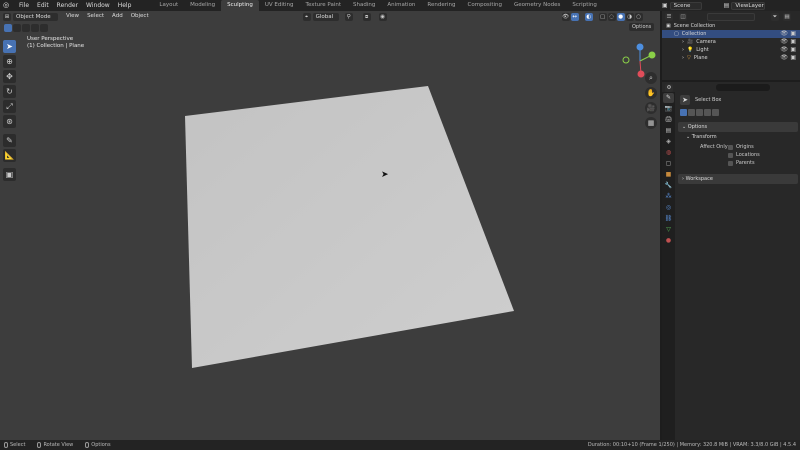  Describe the element at coordinates (602, 16) in the screenshot. I see `xray-toggle-icon: ▢` at that location.